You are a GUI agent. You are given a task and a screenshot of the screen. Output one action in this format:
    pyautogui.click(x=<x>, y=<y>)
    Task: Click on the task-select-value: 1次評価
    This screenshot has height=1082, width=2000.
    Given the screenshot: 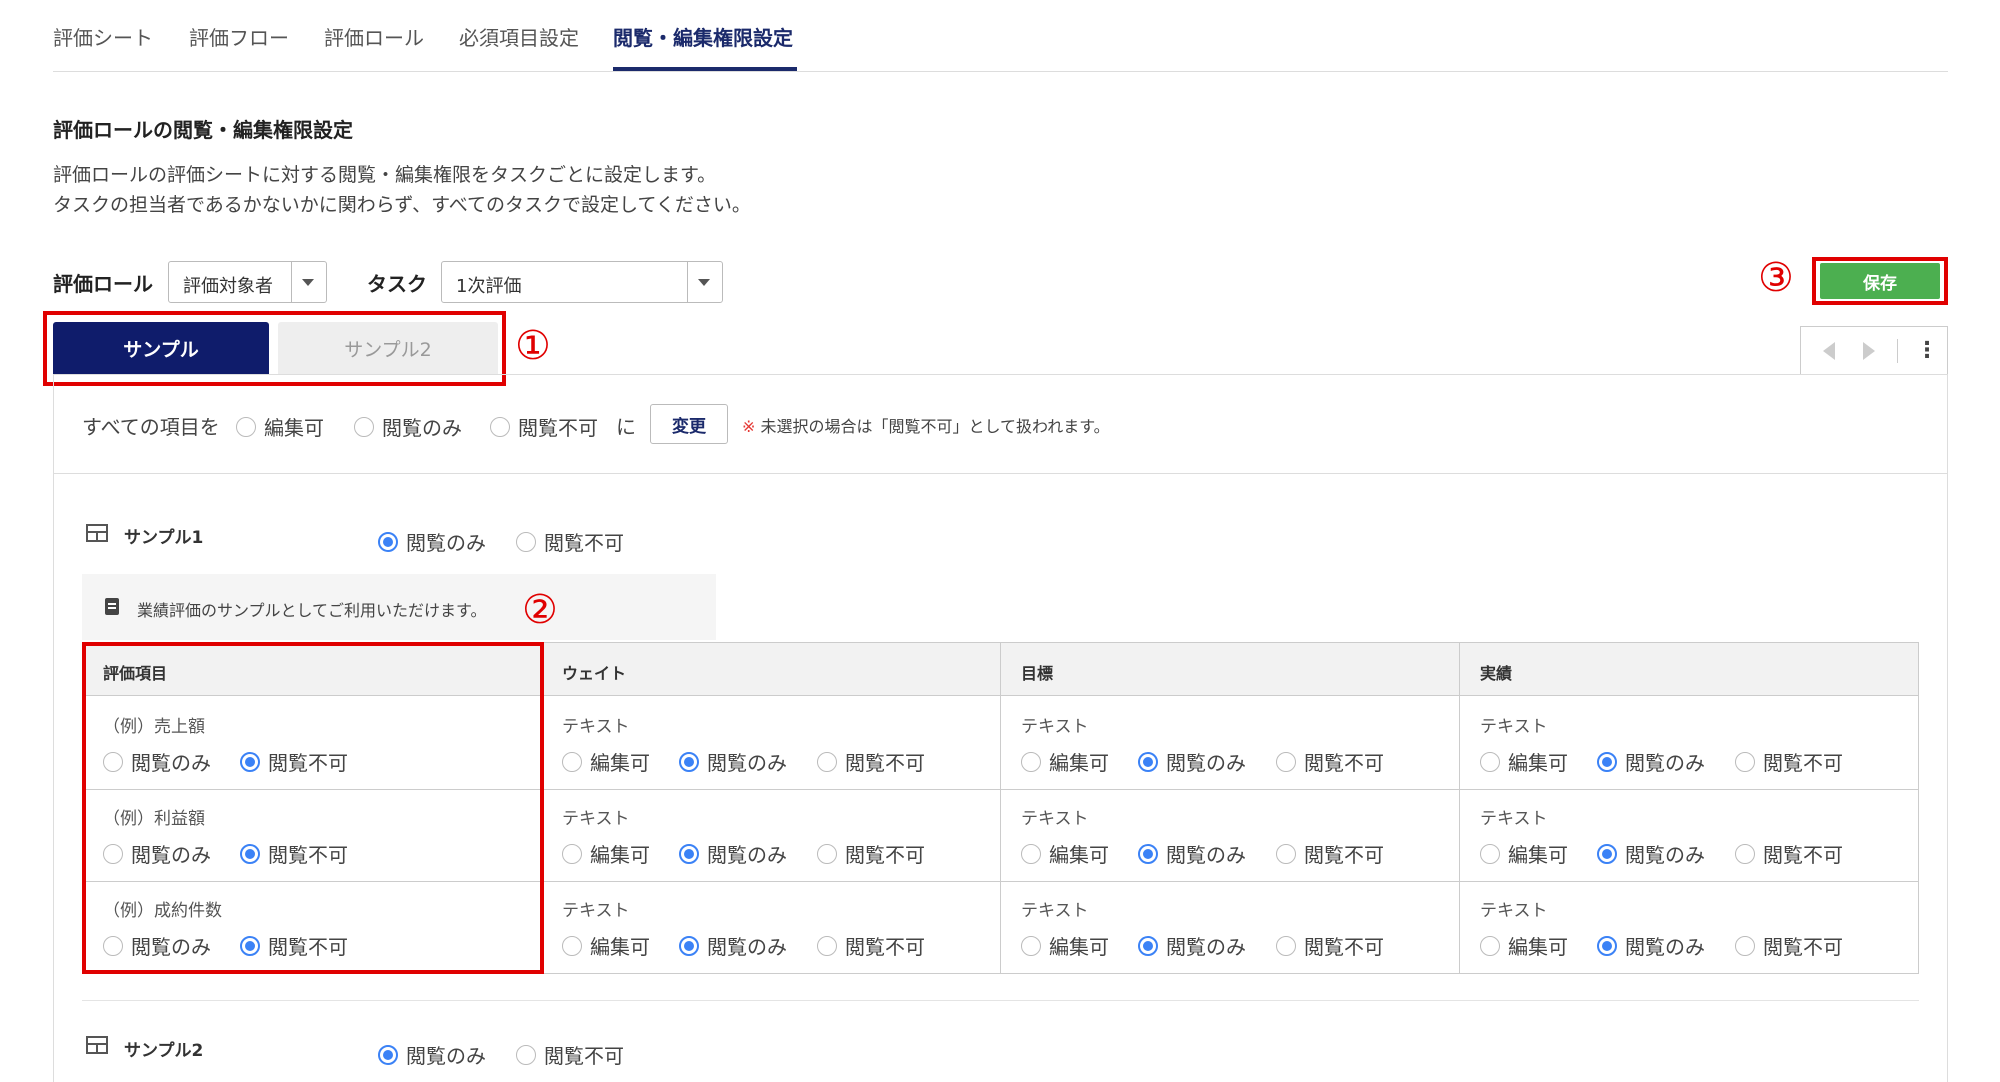 What is the action you would take?
    pyautogui.click(x=489, y=286)
    